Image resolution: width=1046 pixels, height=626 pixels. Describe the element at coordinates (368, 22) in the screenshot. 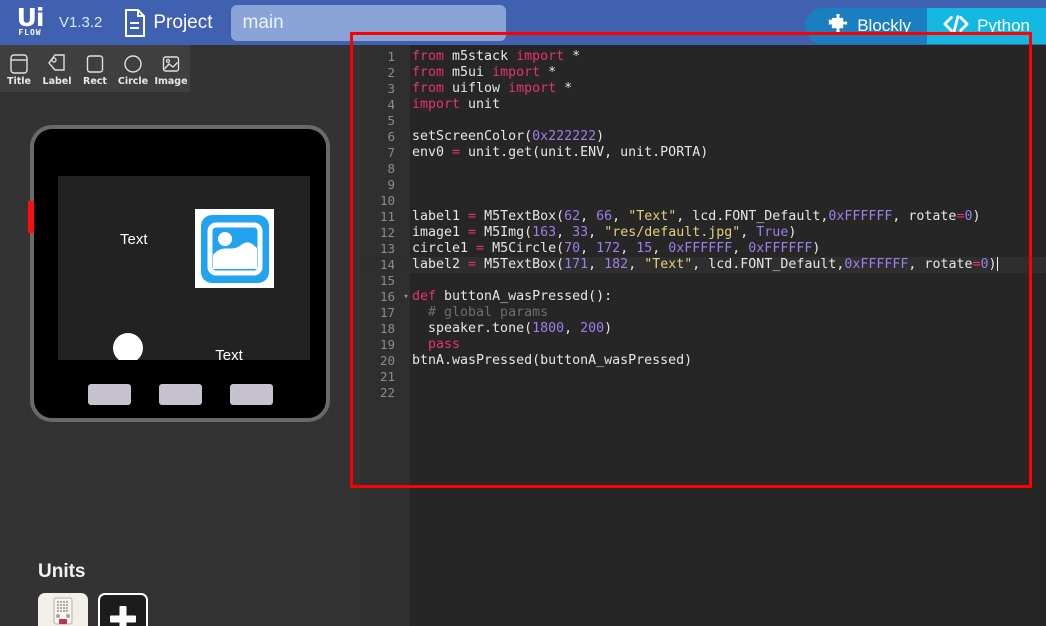

I see `project-name-input` at that location.